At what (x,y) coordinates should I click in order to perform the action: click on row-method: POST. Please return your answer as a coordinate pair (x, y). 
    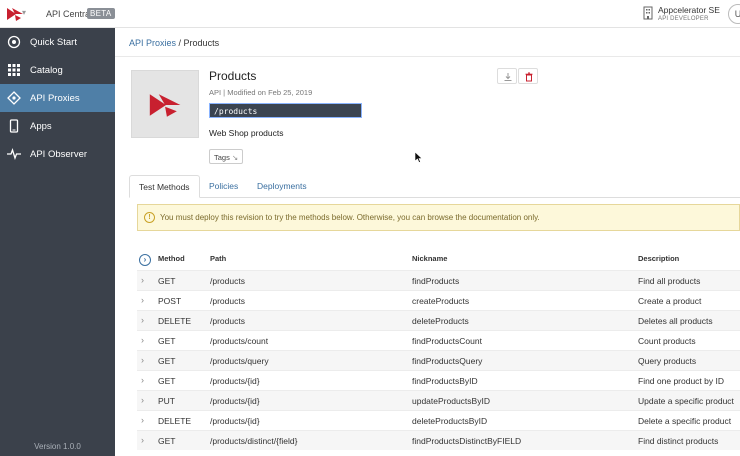
    Looking at the image, I should click on (170, 301).